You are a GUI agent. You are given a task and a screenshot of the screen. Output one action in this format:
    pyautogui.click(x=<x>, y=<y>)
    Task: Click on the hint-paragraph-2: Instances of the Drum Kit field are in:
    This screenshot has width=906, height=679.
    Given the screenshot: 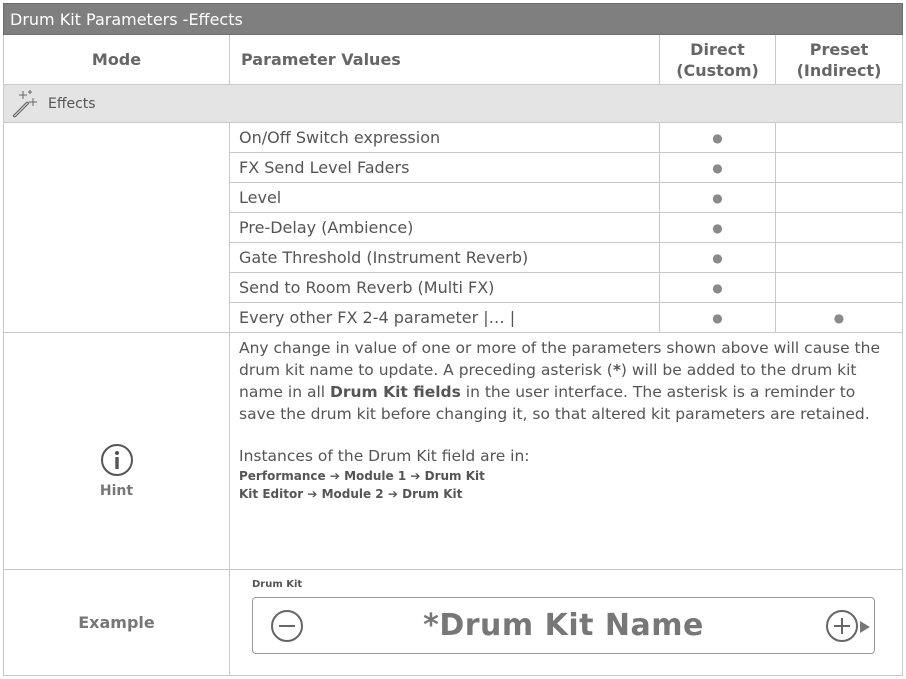 What is the action you would take?
    pyautogui.click(x=384, y=456)
    